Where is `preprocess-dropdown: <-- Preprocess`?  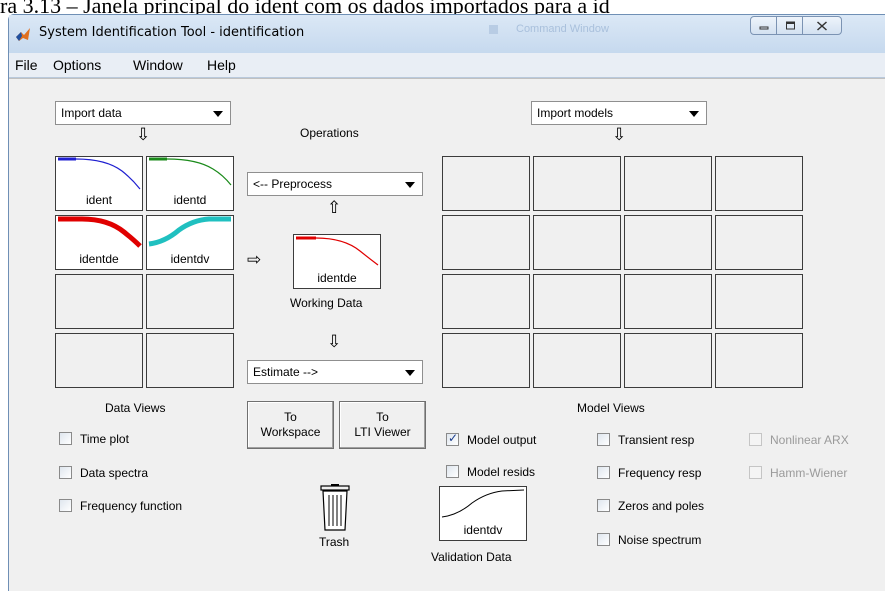 preprocess-dropdown: <-- Preprocess is located at coordinates (335, 184).